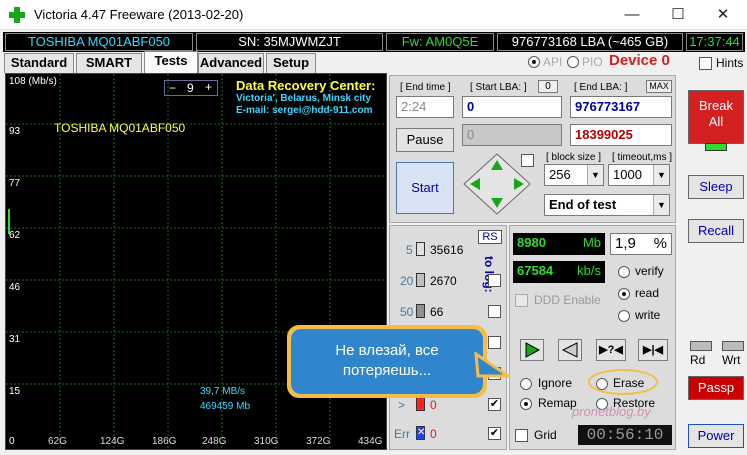 This screenshot has width=747, height=455. Describe the element at coordinates (109, 63) in the screenshot. I see `tab-smart: SMART` at that location.